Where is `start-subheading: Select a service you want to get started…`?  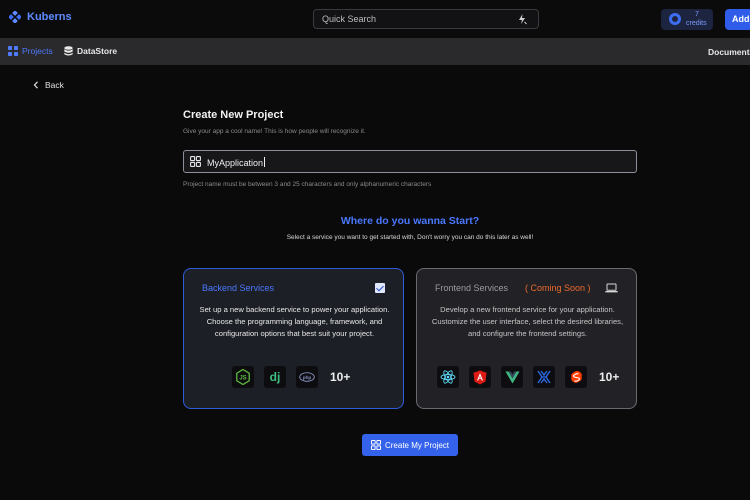 start-subheading: Select a service you want to get started… is located at coordinates (410, 237).